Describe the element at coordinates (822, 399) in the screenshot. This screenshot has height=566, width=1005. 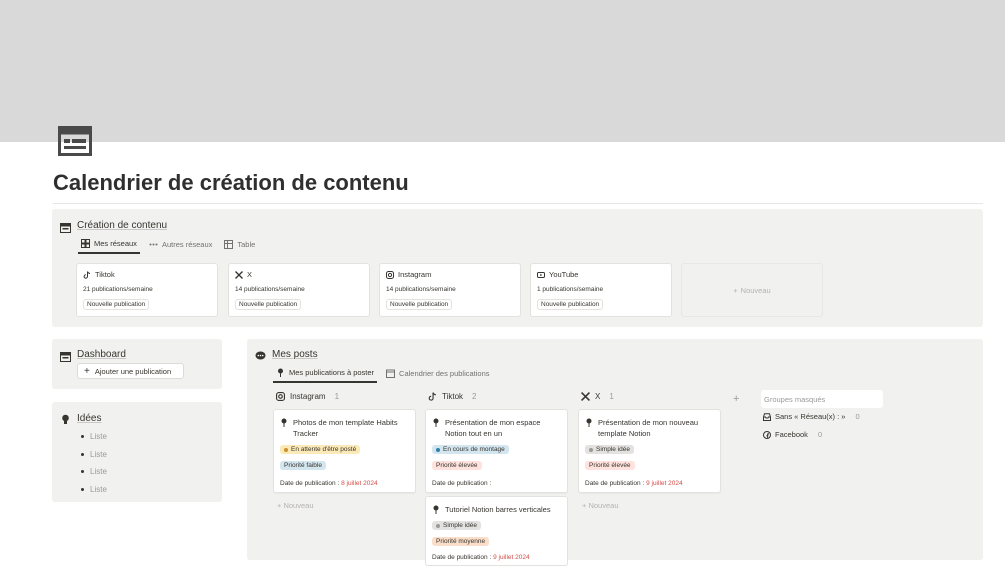
I see `hidden-groups-header: Groupes masqués` at that location.